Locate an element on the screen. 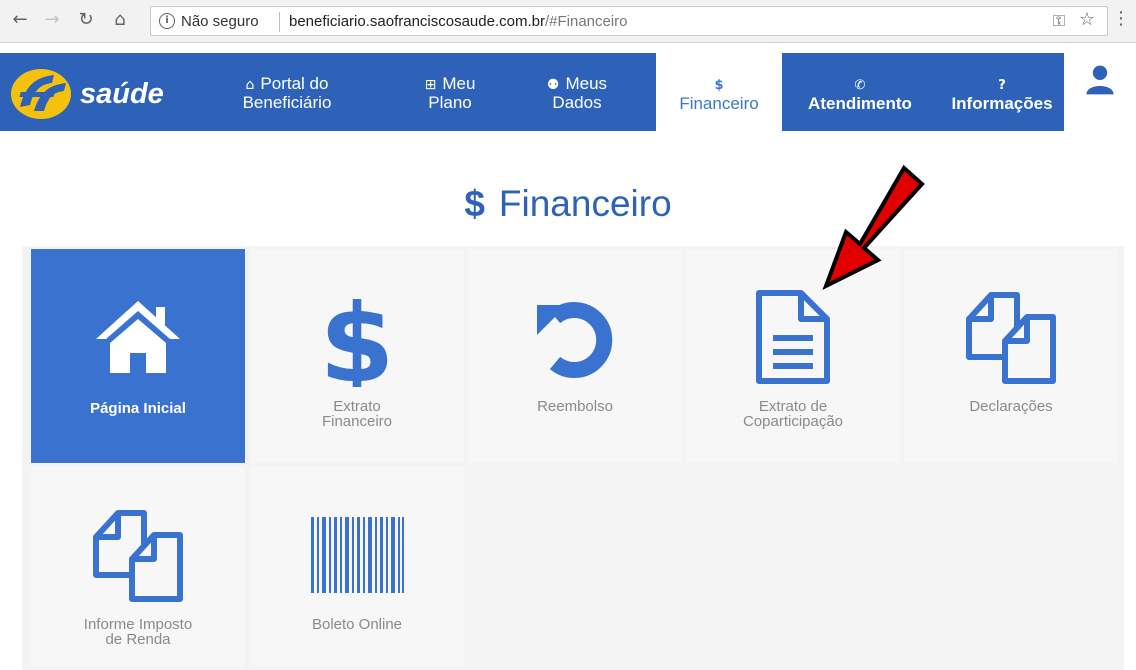 This screenshot has width=1136, height=670. add-user-icon: ⚉ is located at coordinates (553, 85).